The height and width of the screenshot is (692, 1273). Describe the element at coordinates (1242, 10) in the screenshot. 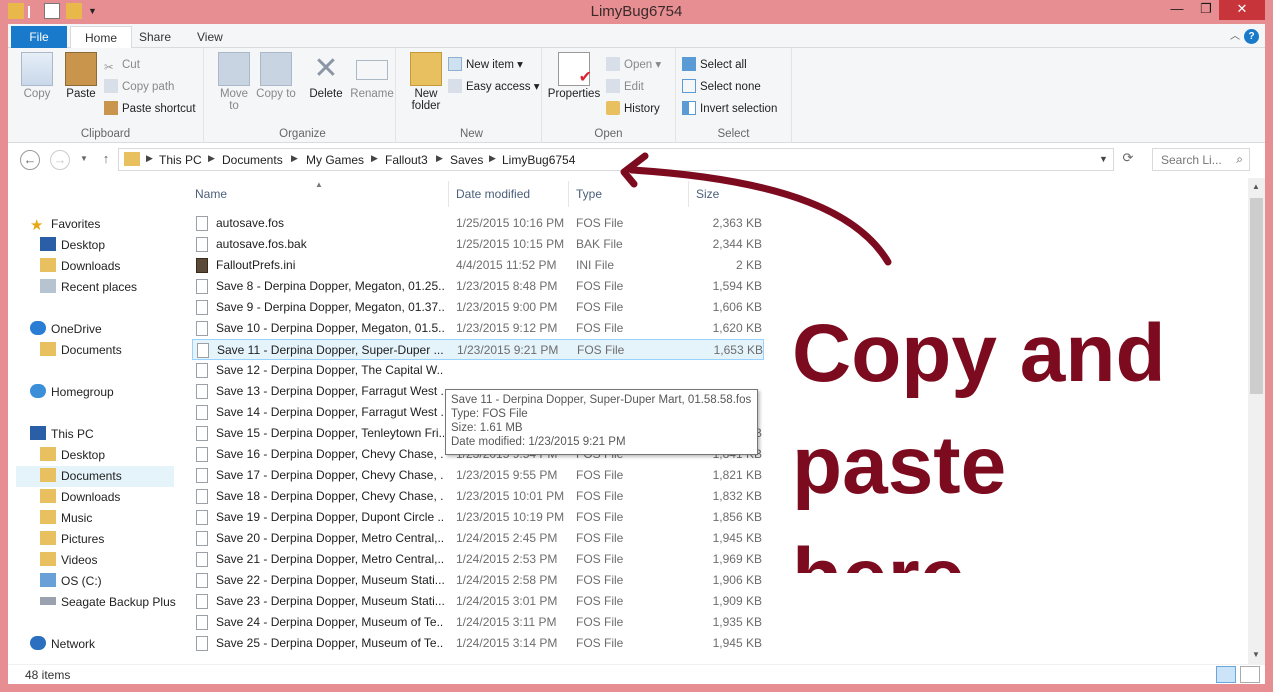

I see `close-button: ✕` at that location.